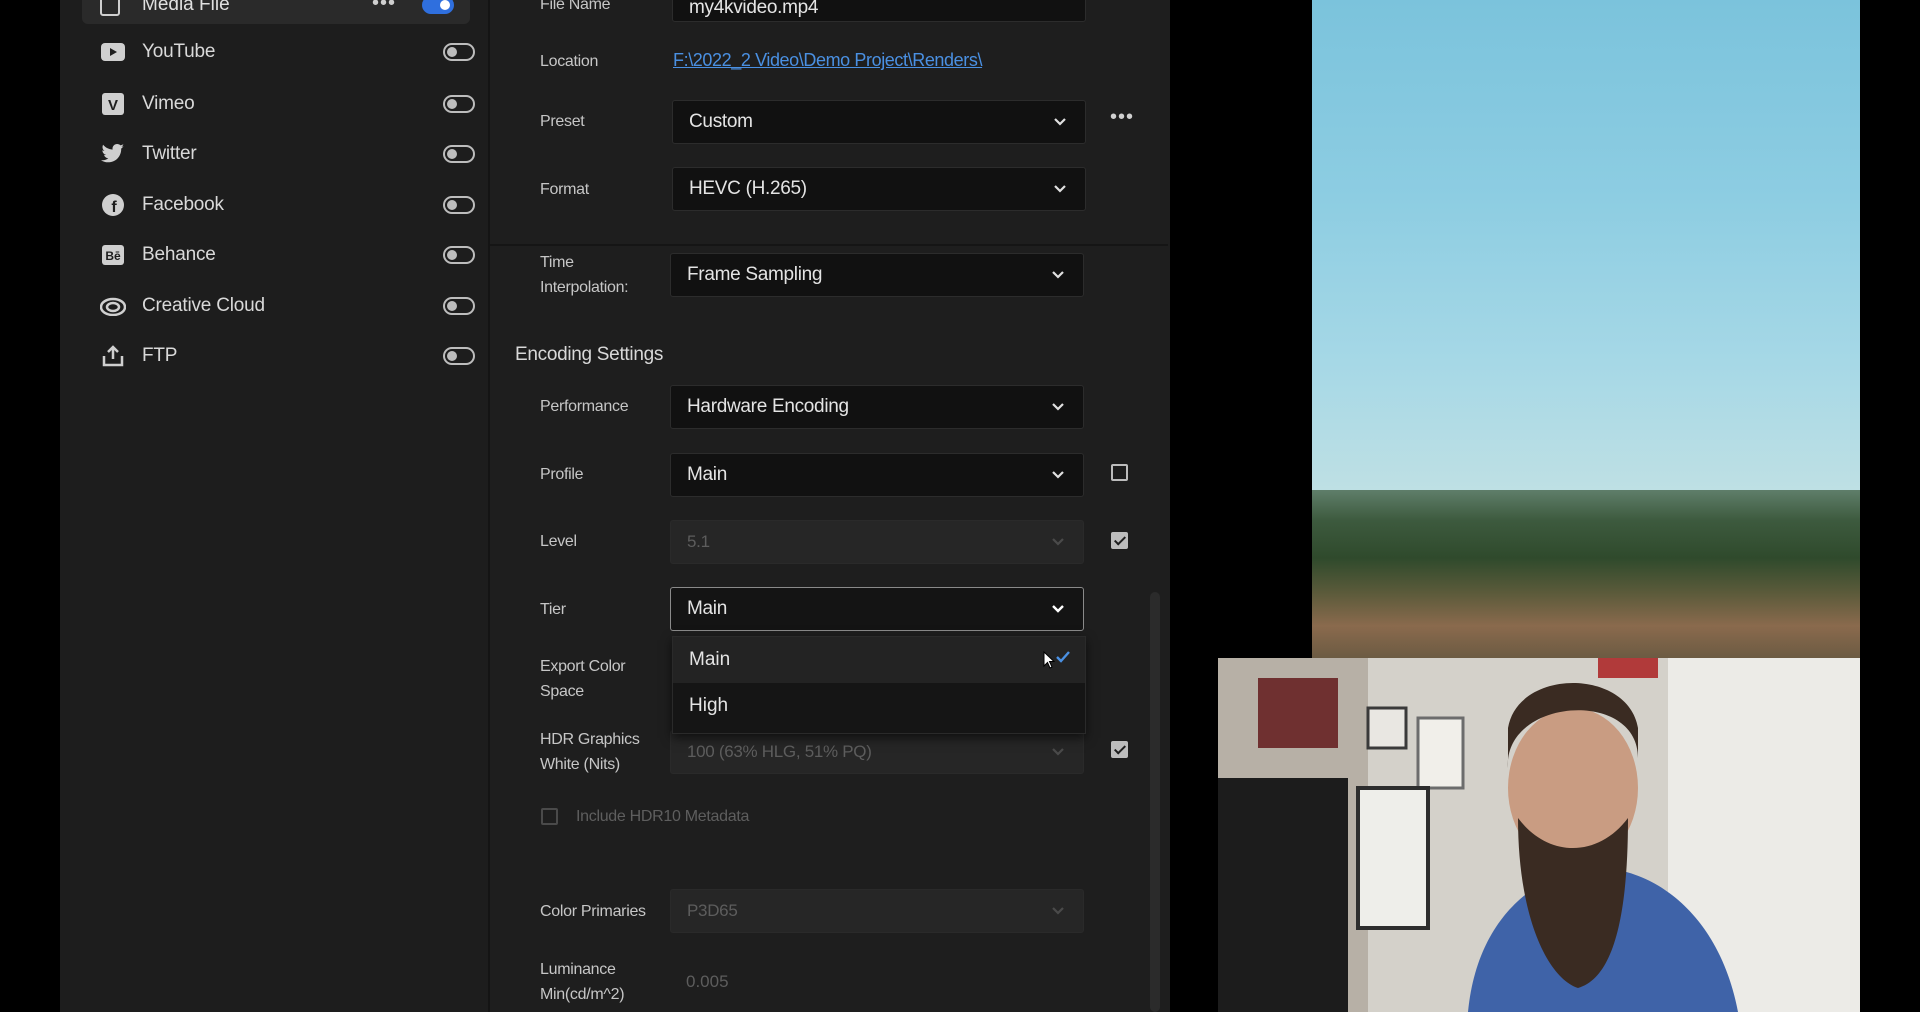 The width and height of the screenshot is (1920, 1012). Describe the element at coordinates (879, 706) in the screenshot. I see `tier-option-high: High` at that location.